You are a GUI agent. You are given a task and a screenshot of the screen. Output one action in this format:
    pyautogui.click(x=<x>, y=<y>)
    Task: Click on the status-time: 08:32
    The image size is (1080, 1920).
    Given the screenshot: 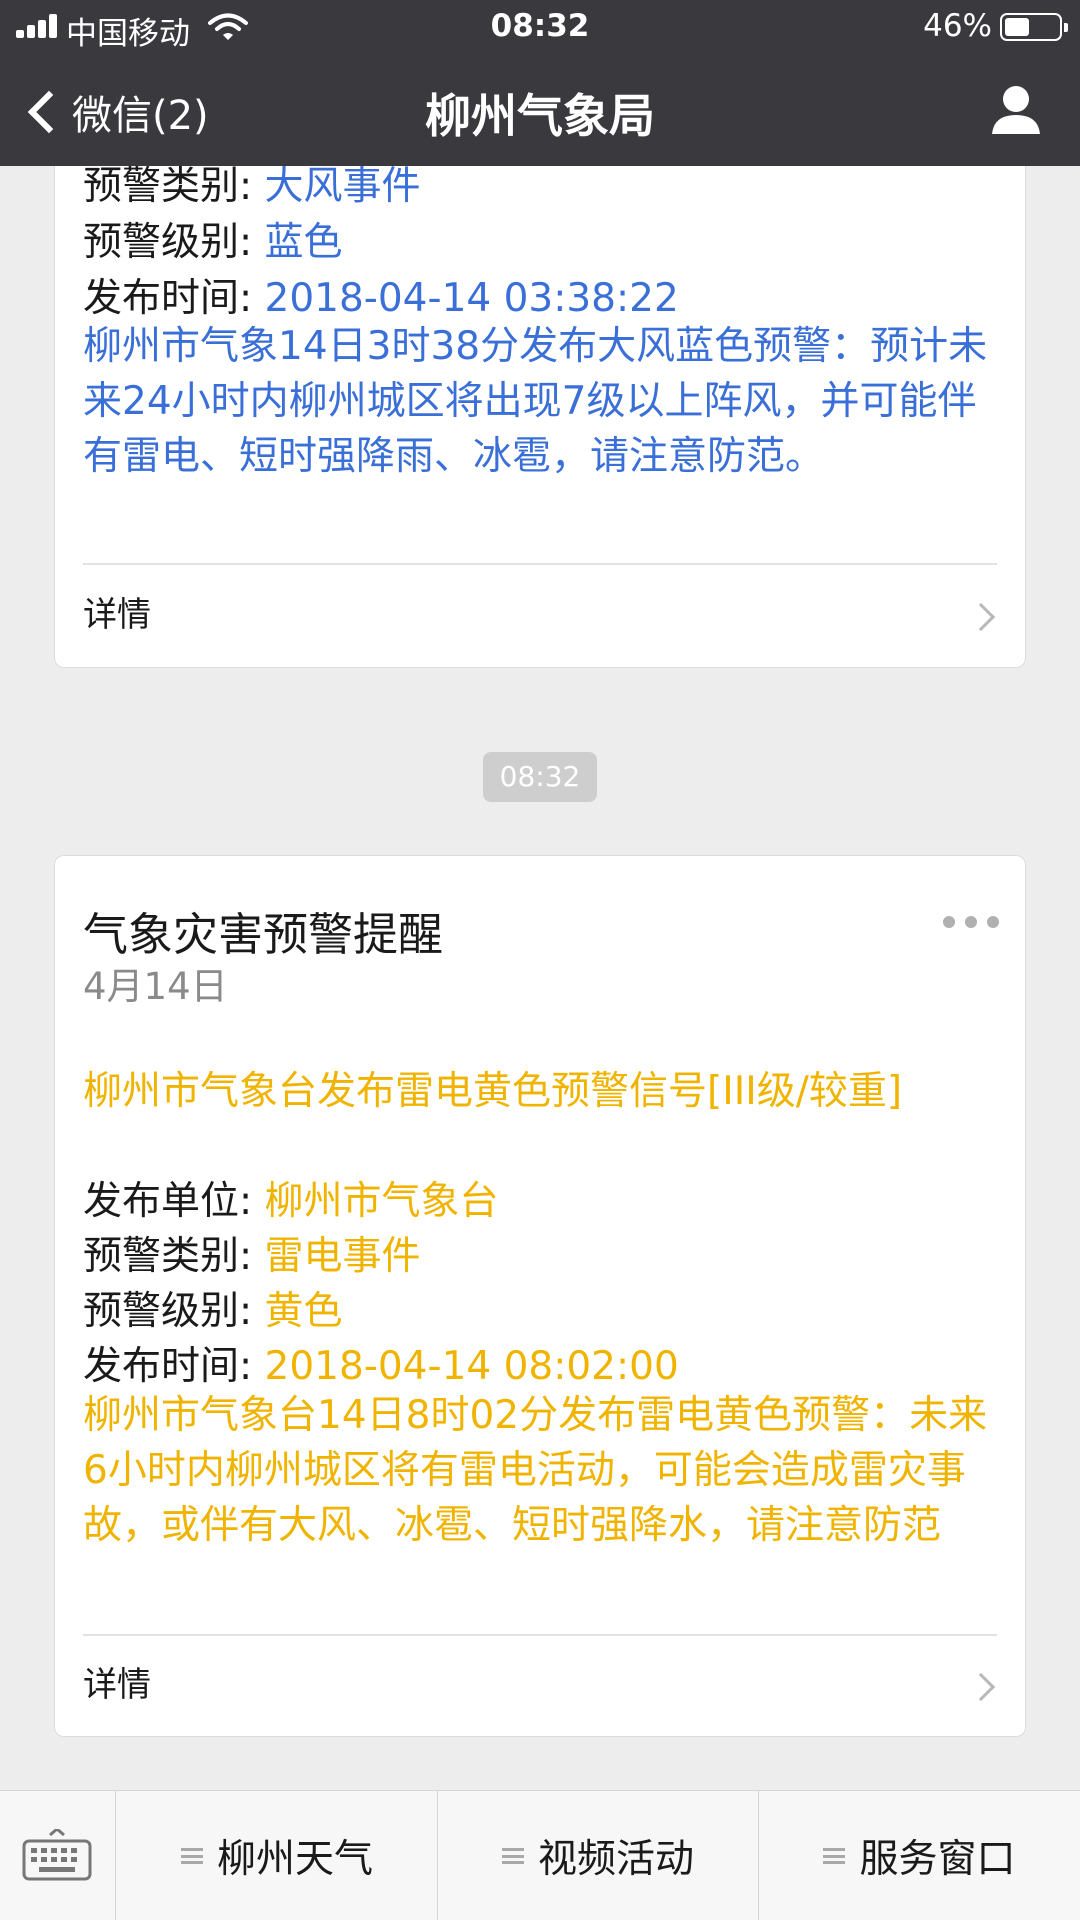 What is the action you would take?
    pyautogui.click(x=540, y=26)
    